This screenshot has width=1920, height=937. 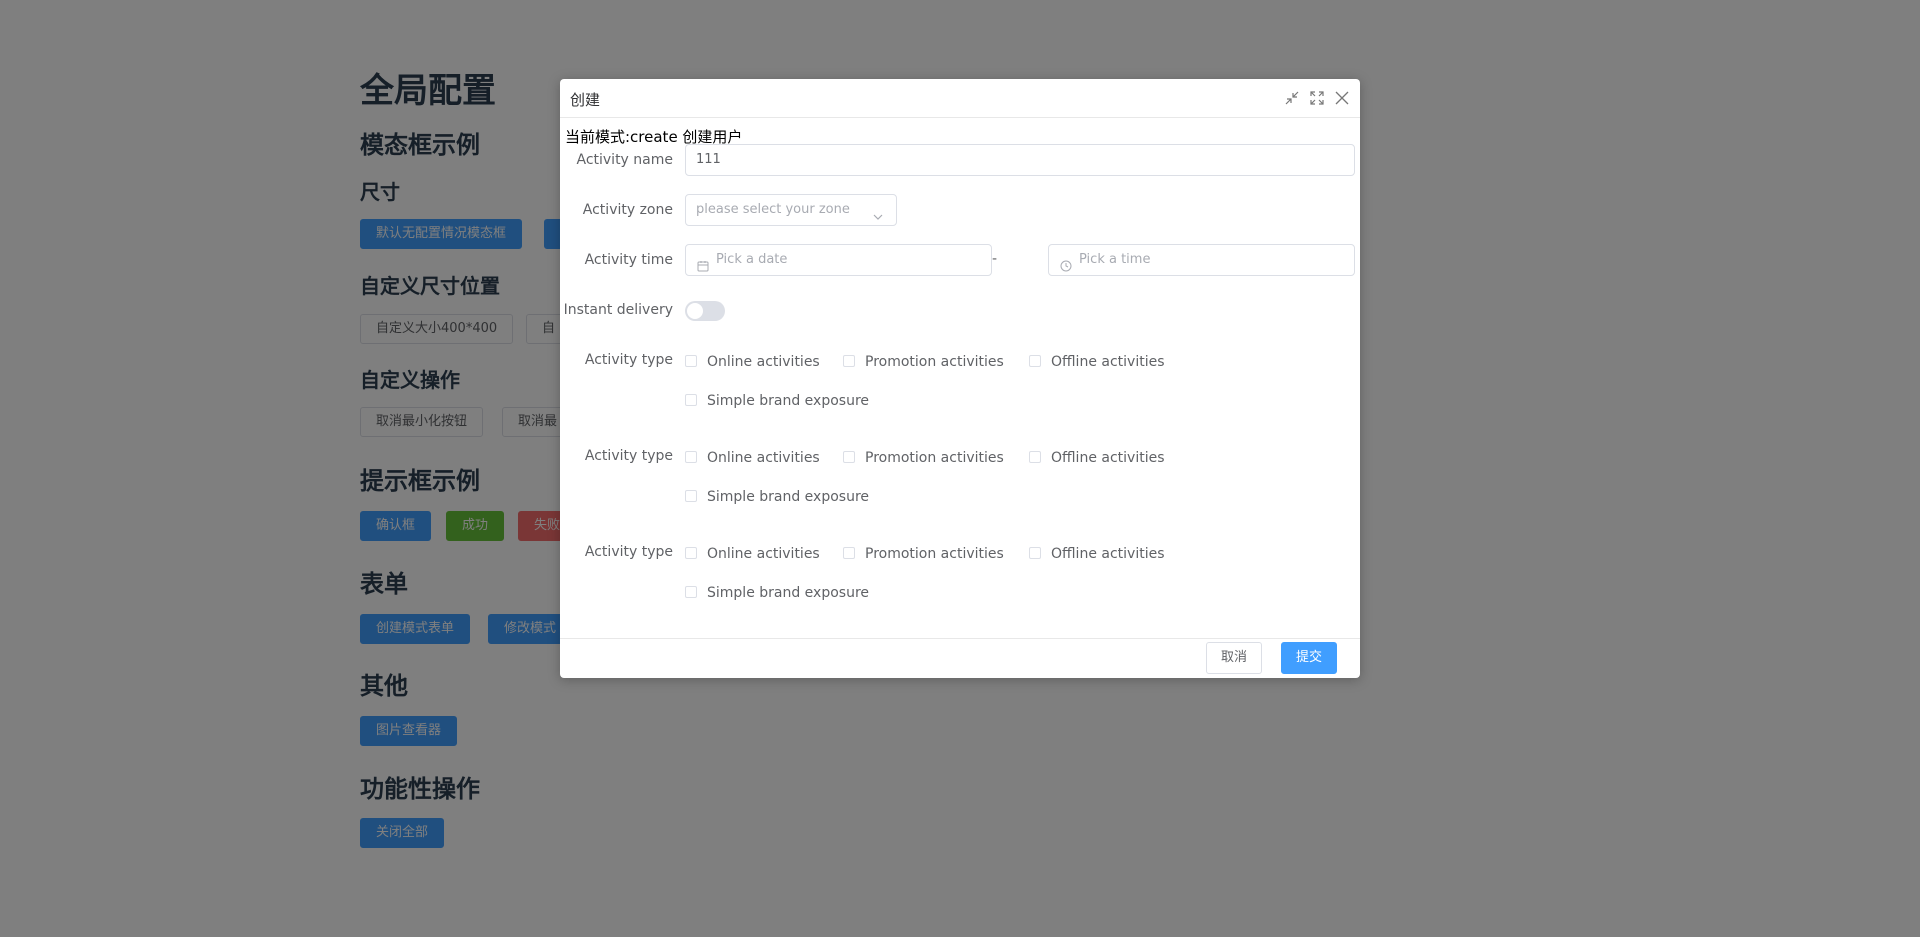 What do you see at coordinates (618, 310) in the screenshot?
I see `instant-delivery-label: Instant delivery` at bounding box center [618, 310].